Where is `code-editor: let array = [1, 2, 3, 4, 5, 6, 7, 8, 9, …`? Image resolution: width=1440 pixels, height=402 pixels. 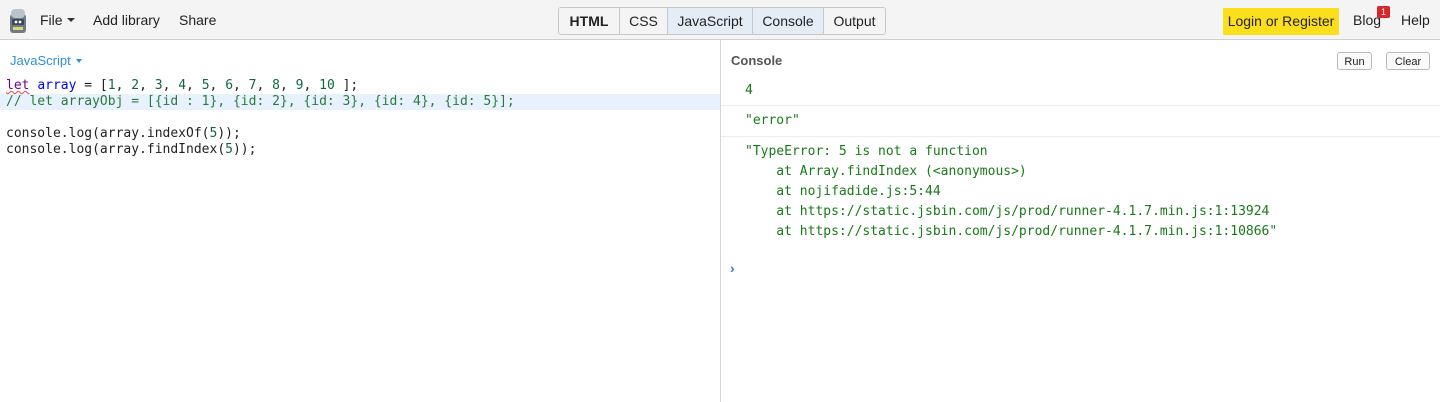 code-editor: let array = [1, 2, 3, 4, 5, 6, 7, 8, 9, … is located at coordinates (360, 118).